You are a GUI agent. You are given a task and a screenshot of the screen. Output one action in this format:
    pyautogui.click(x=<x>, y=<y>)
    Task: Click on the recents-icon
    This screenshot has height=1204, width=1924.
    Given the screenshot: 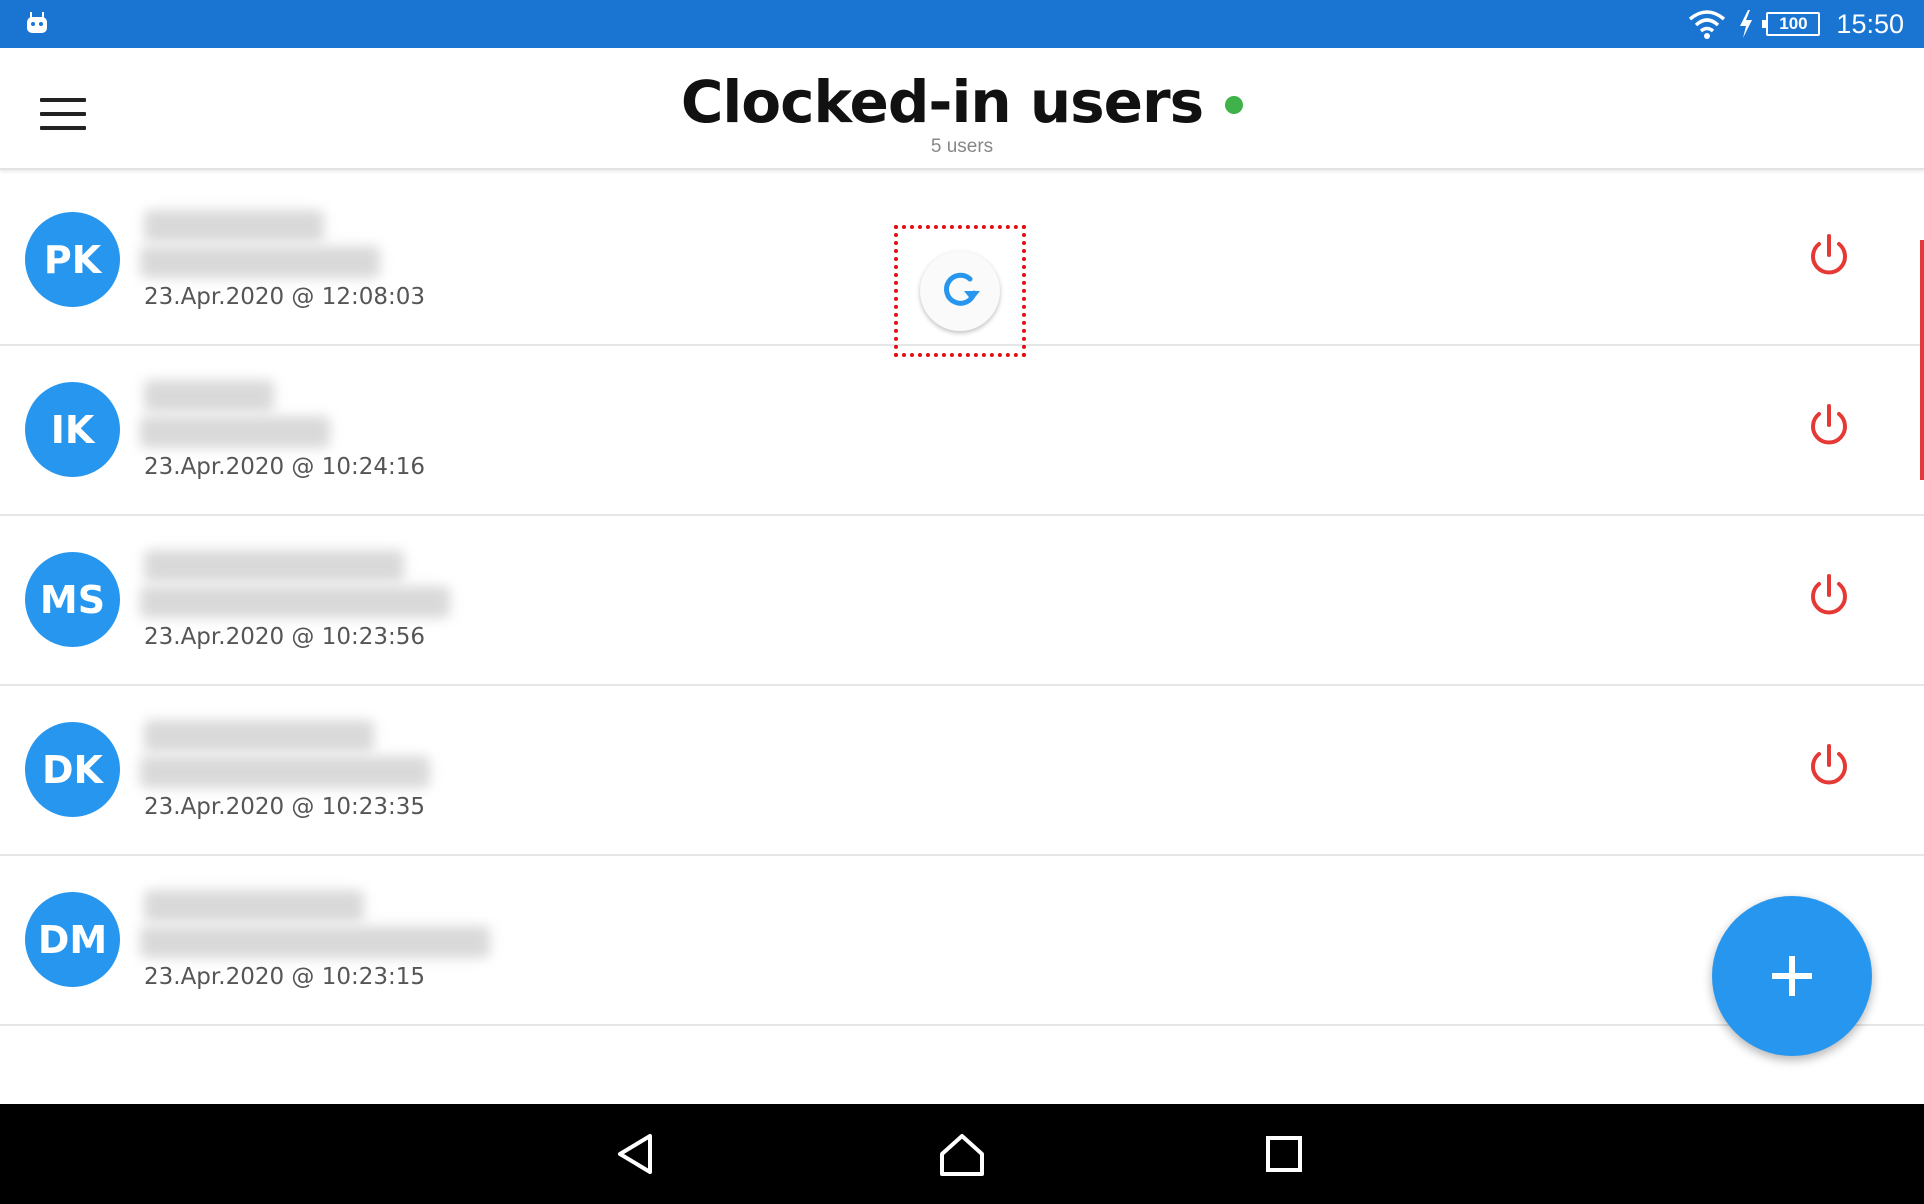 What is the action you would take?
    pyautogui.click(x=1284, y=1154)
    